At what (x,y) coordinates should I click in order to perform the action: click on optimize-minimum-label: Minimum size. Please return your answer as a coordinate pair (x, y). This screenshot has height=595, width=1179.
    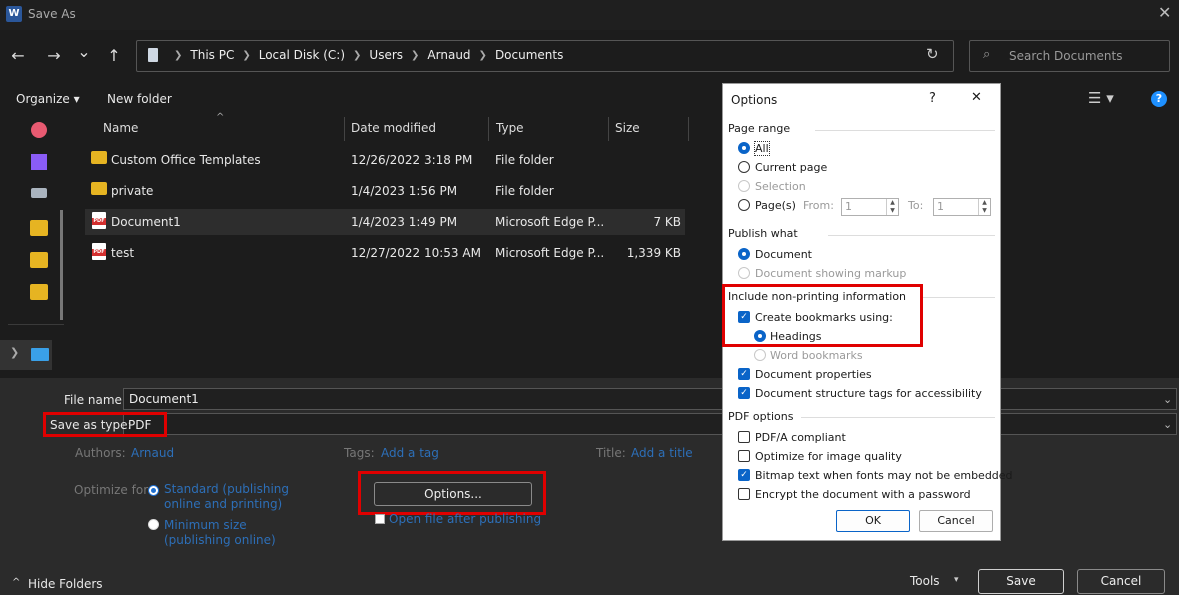
    Looking at the image, I should click on (205, 525).